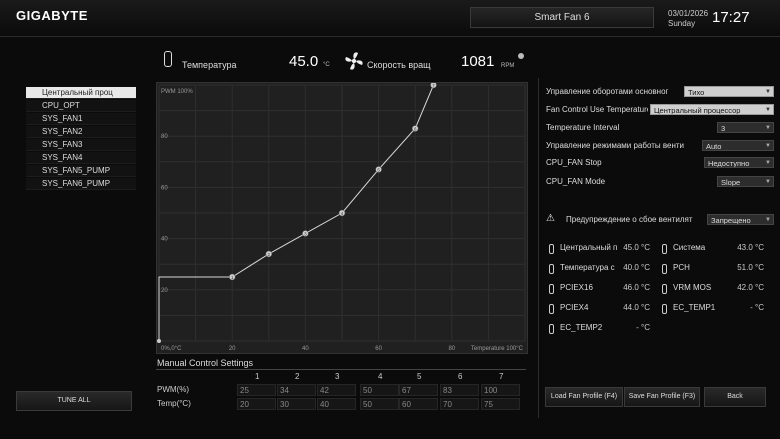  Describe the element at coordinates (81, 132) in the screenshot. I see `fan-item: SYS_FAN2` at that location.